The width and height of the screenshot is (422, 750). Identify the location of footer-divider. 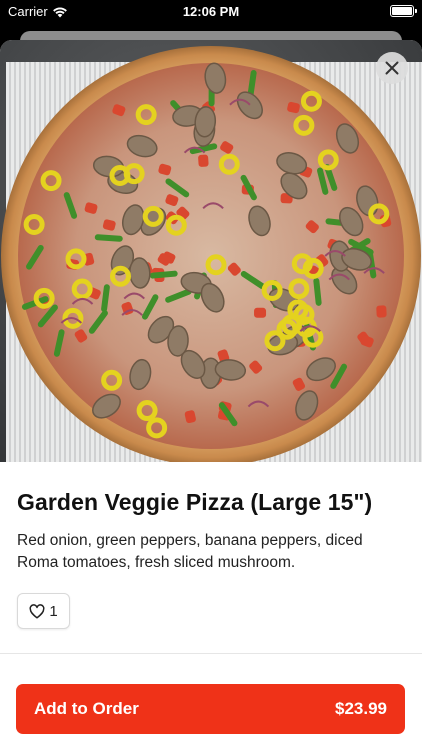
(211, 653).